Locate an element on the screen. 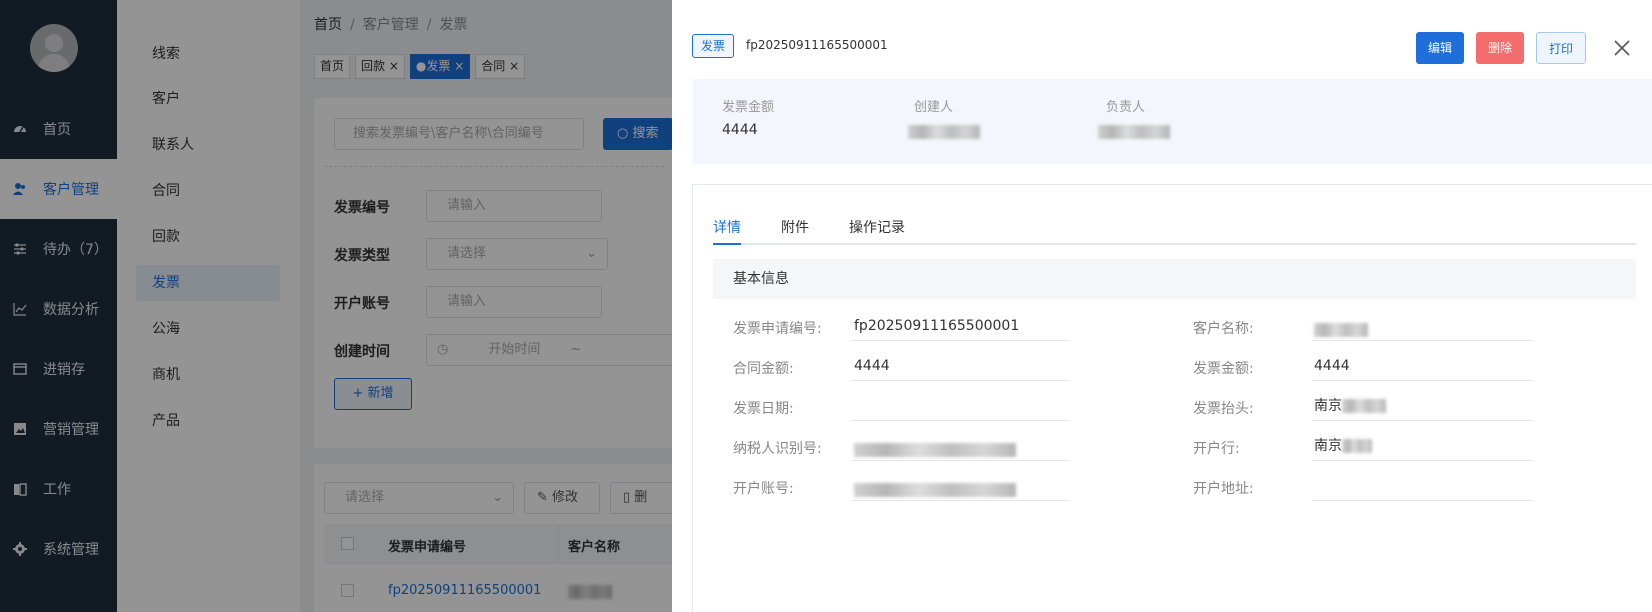 The height and width of the screenshot is (612, 1652). close-icon is located at coordinates (1622, 48).